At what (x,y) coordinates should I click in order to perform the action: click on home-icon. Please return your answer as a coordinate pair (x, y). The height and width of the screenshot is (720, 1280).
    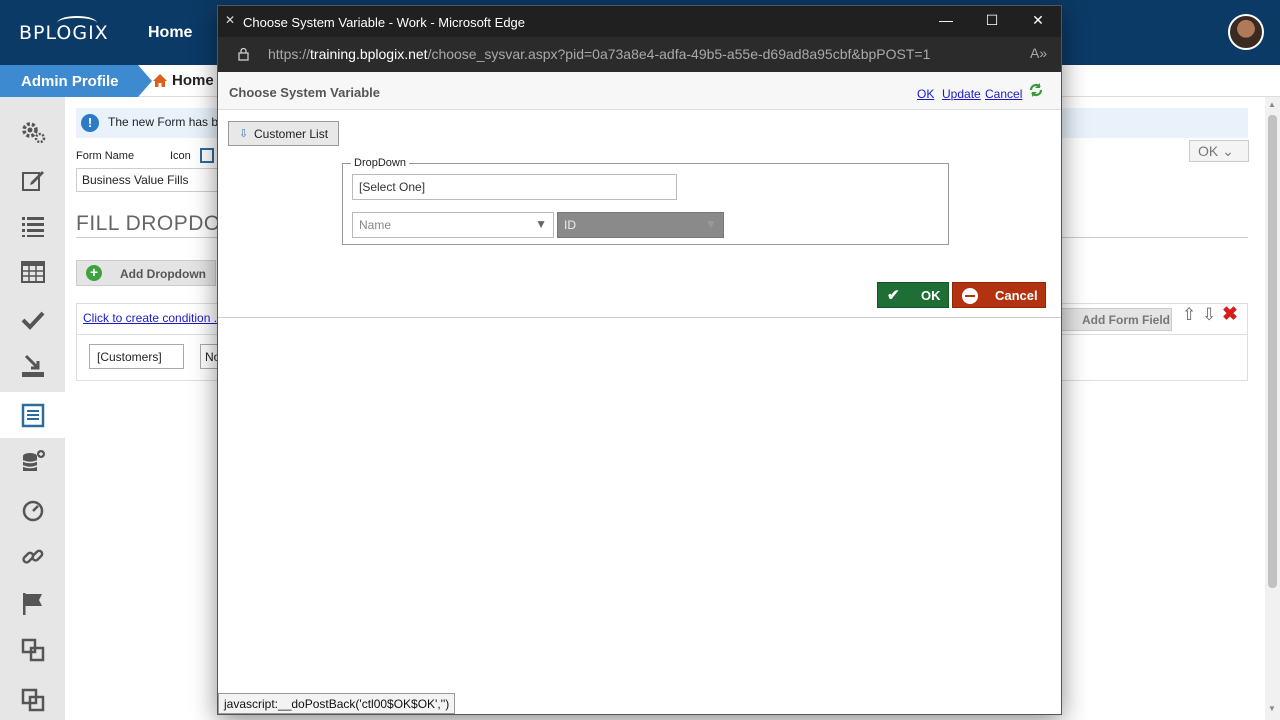
    Looking at the image, I should click on (160, 80).